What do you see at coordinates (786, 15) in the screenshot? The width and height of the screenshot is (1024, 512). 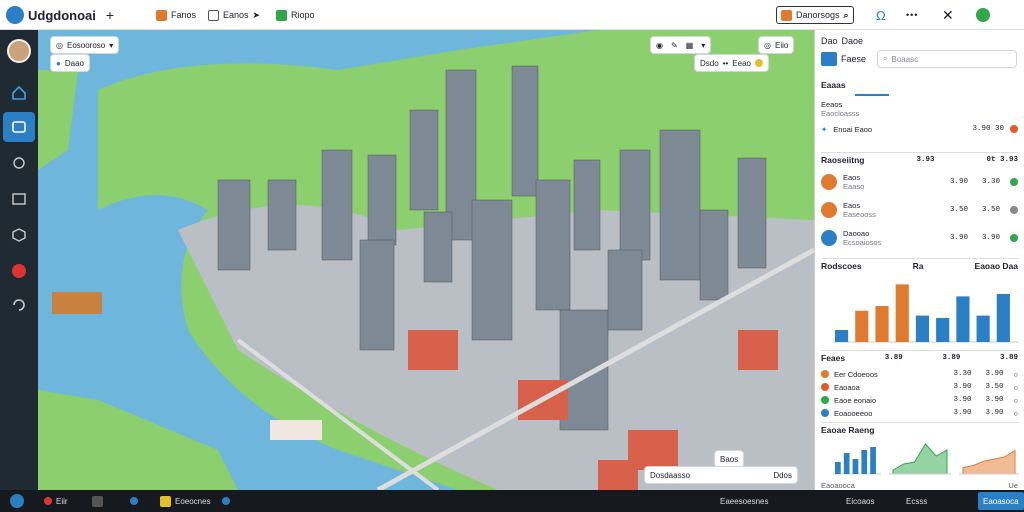 I see `map-icon` at bounding box center [786, 15].